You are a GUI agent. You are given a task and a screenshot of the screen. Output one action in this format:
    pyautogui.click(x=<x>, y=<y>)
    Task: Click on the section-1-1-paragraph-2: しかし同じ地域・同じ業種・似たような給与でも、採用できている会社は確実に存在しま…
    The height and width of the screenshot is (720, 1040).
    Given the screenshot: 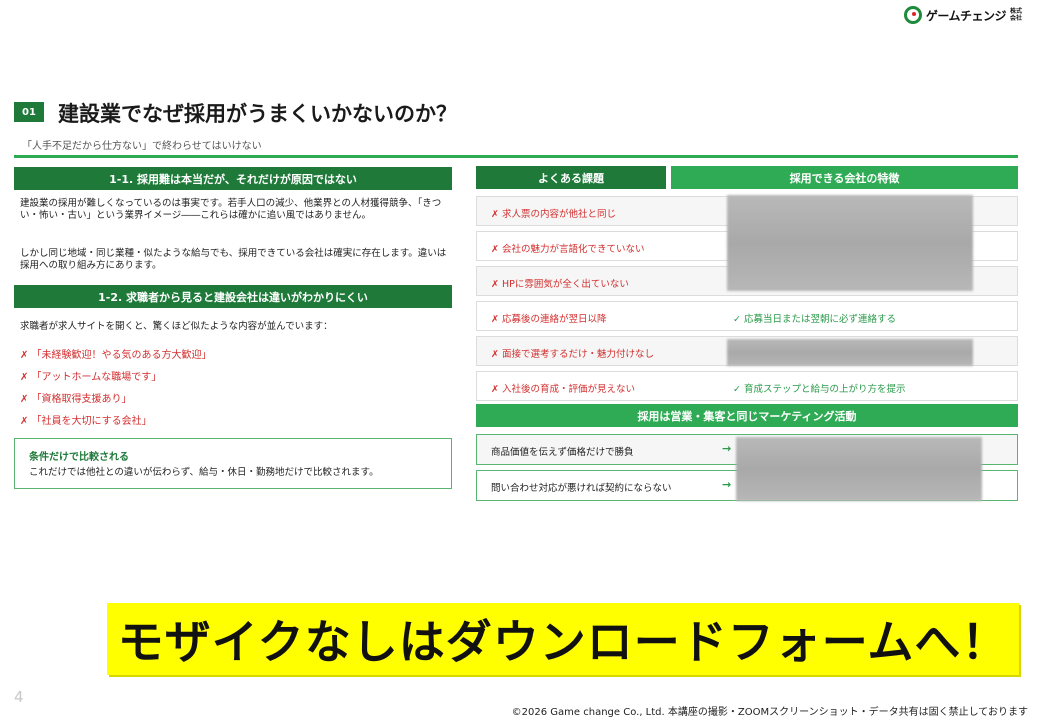 What is the action you would take?
    pyautogui.click(x=233, y=259)
    